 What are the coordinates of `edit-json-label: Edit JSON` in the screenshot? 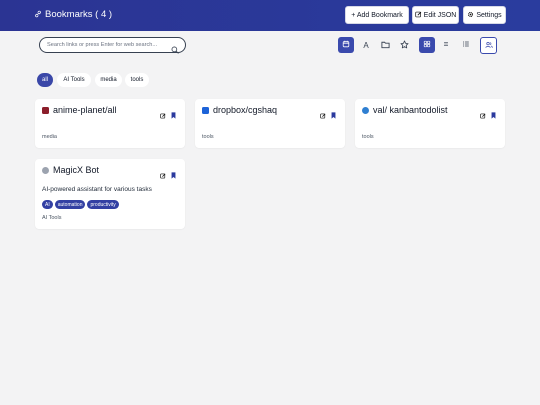 It's located at (440, 15).